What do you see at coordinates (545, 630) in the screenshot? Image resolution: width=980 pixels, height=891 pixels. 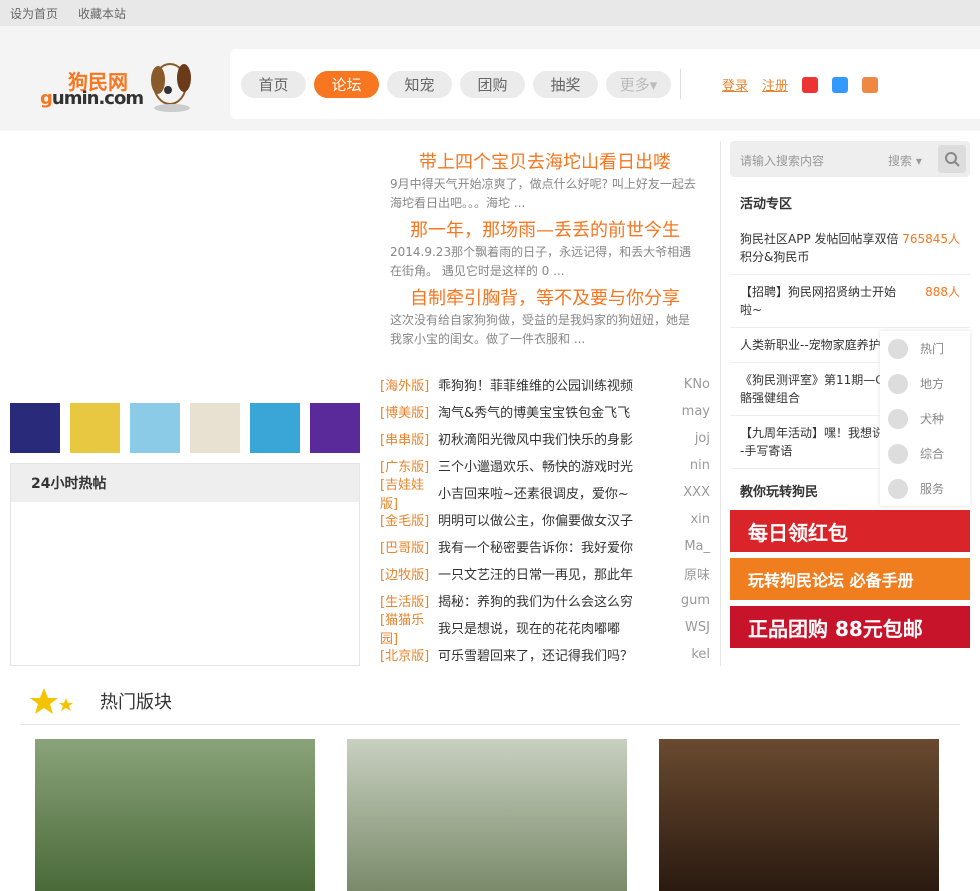 I see `list-item: [猫猫乐园] 我只是想说，现在的花花肉嘟嘟 WSJ` at bounding box center [545, 630].